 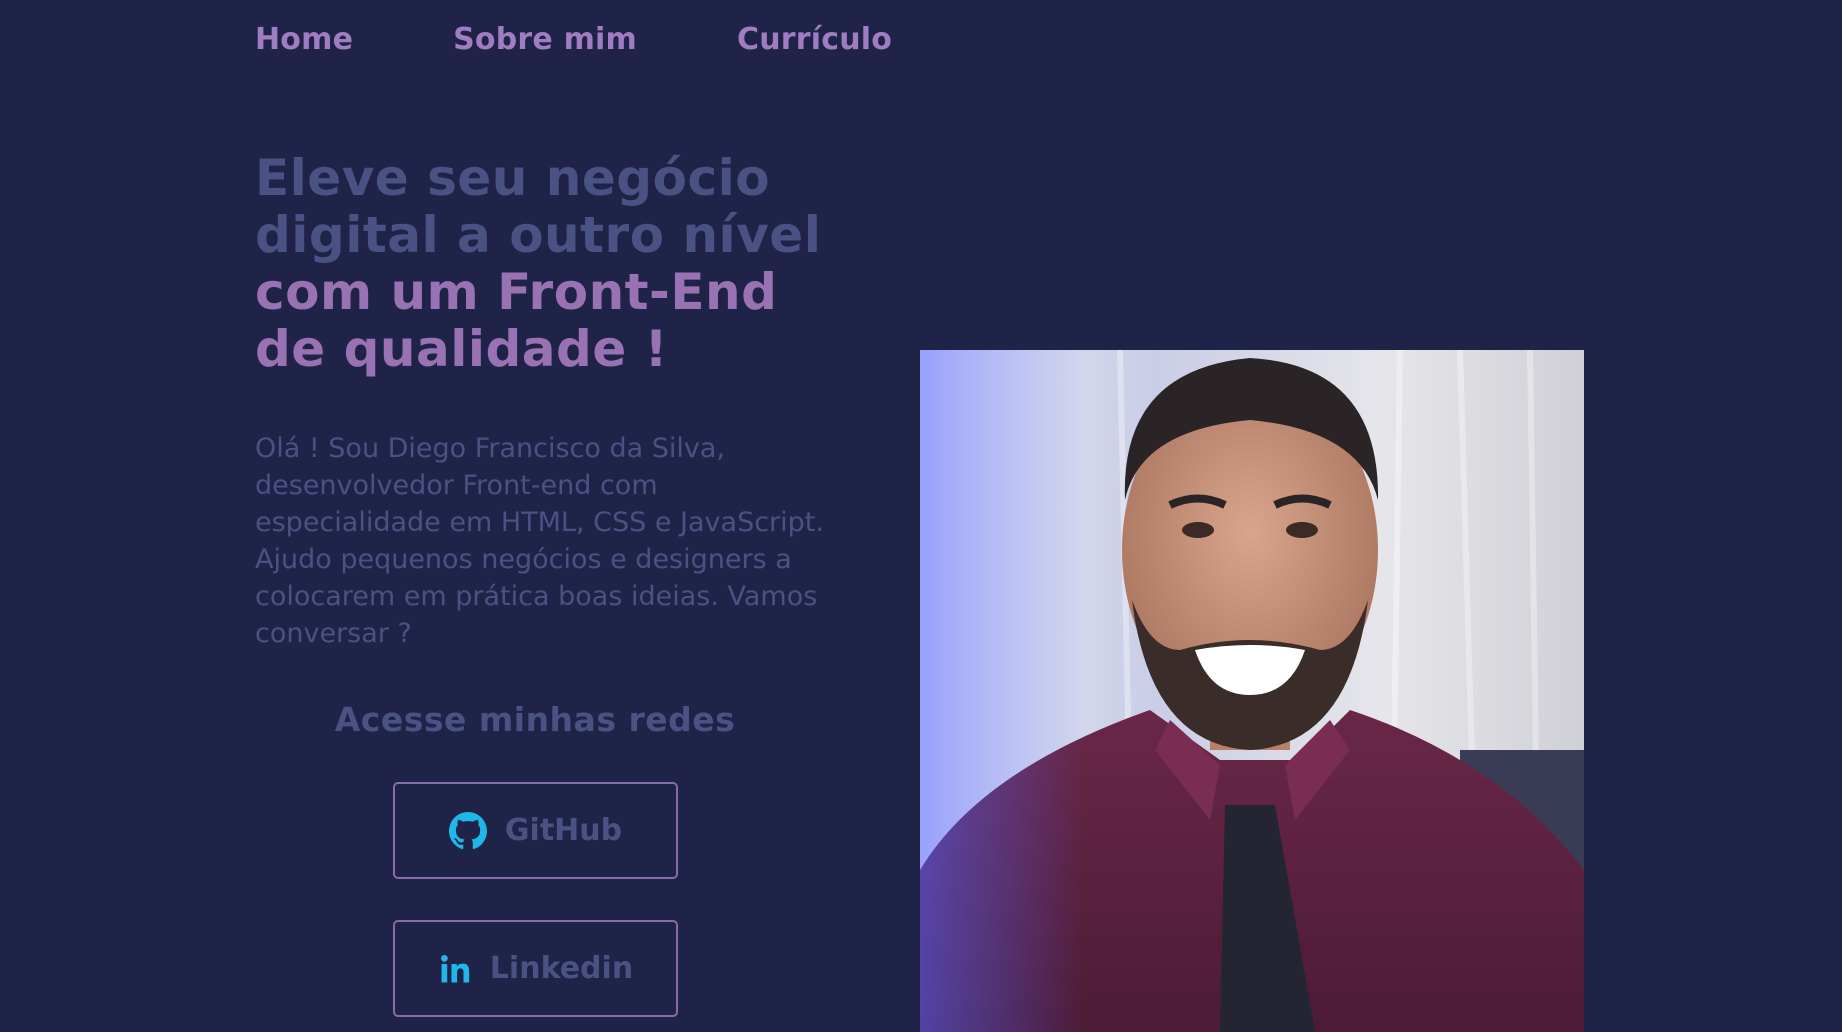 I want to click on social-title: Acesse minhas redes, so click(x=535, y=719).